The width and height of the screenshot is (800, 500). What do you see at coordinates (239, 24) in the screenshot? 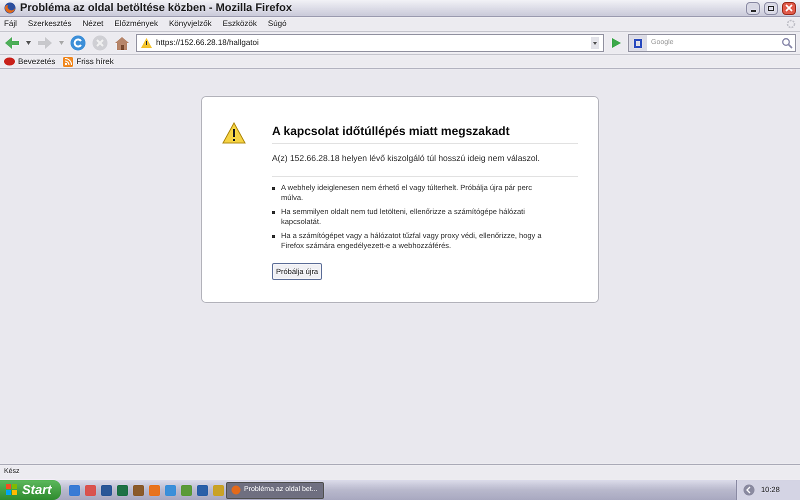
I see `menu-item: Eszközök` at bounding box center [239, 24].